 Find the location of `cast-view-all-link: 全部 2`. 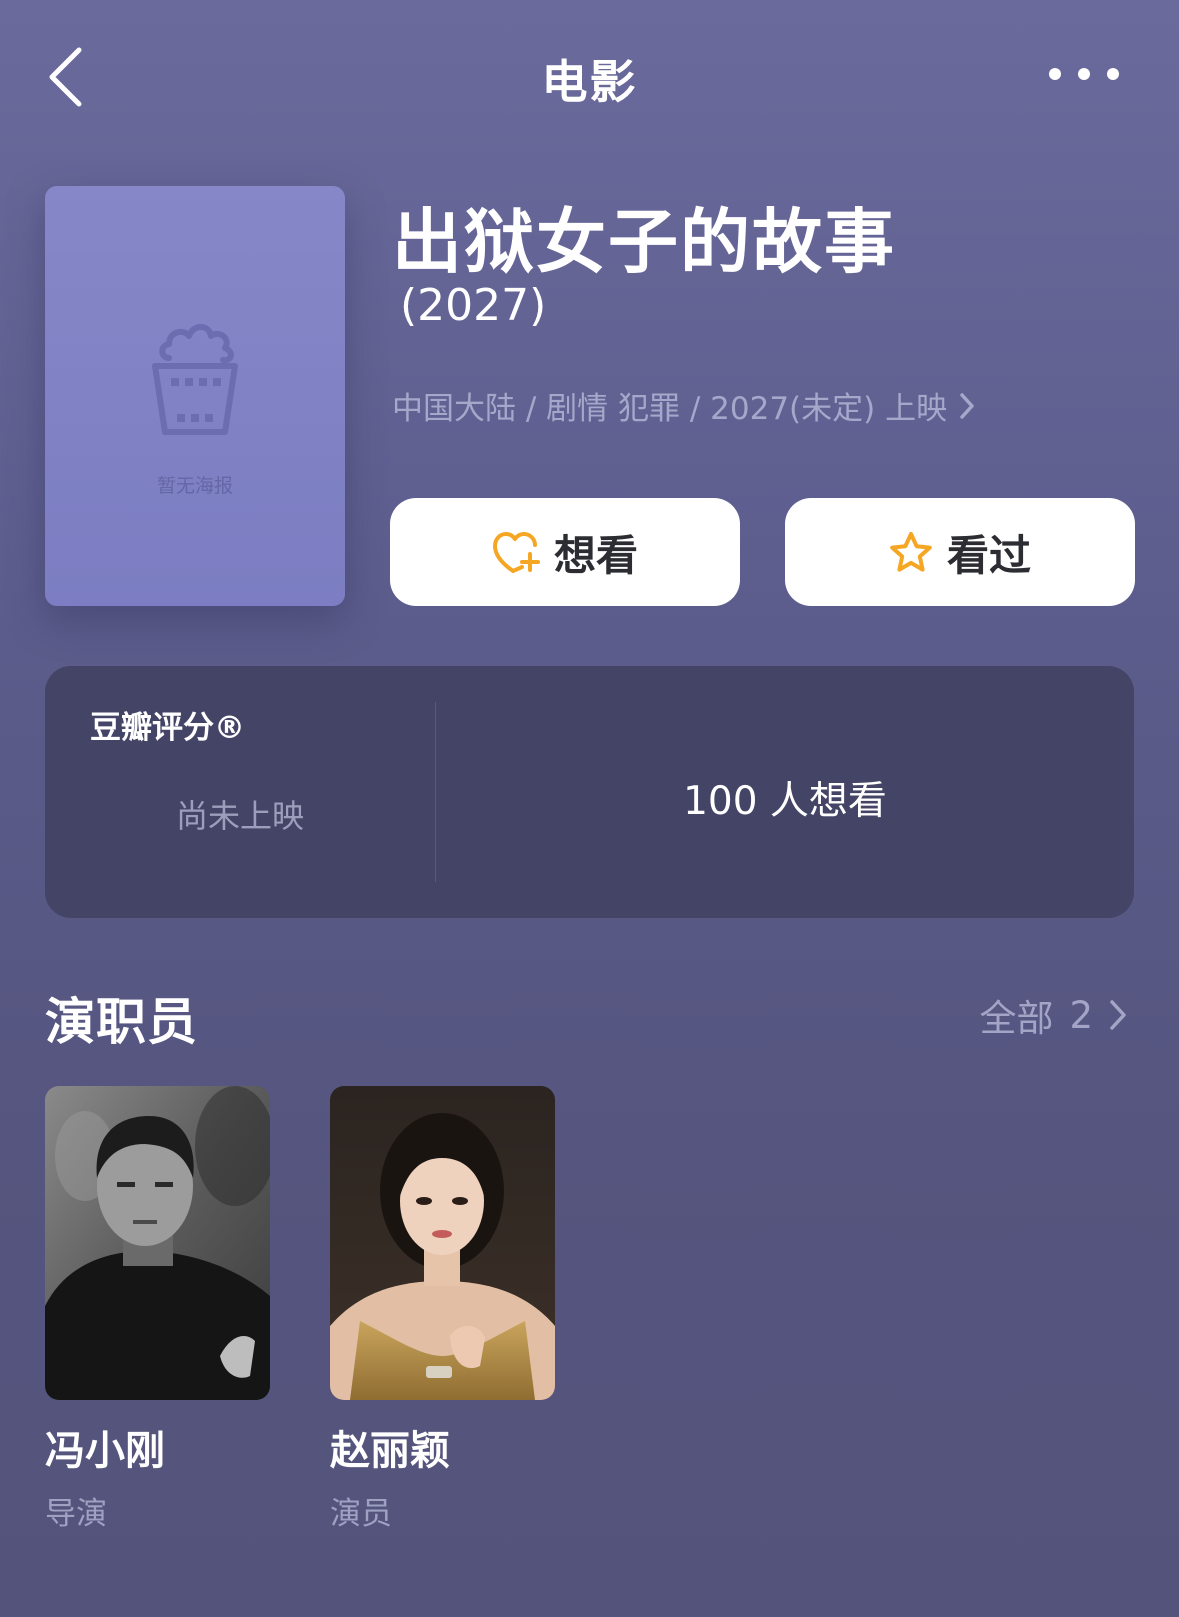

cast-view-all-link: 全部 2 is located at coordinates (1053, 1015).